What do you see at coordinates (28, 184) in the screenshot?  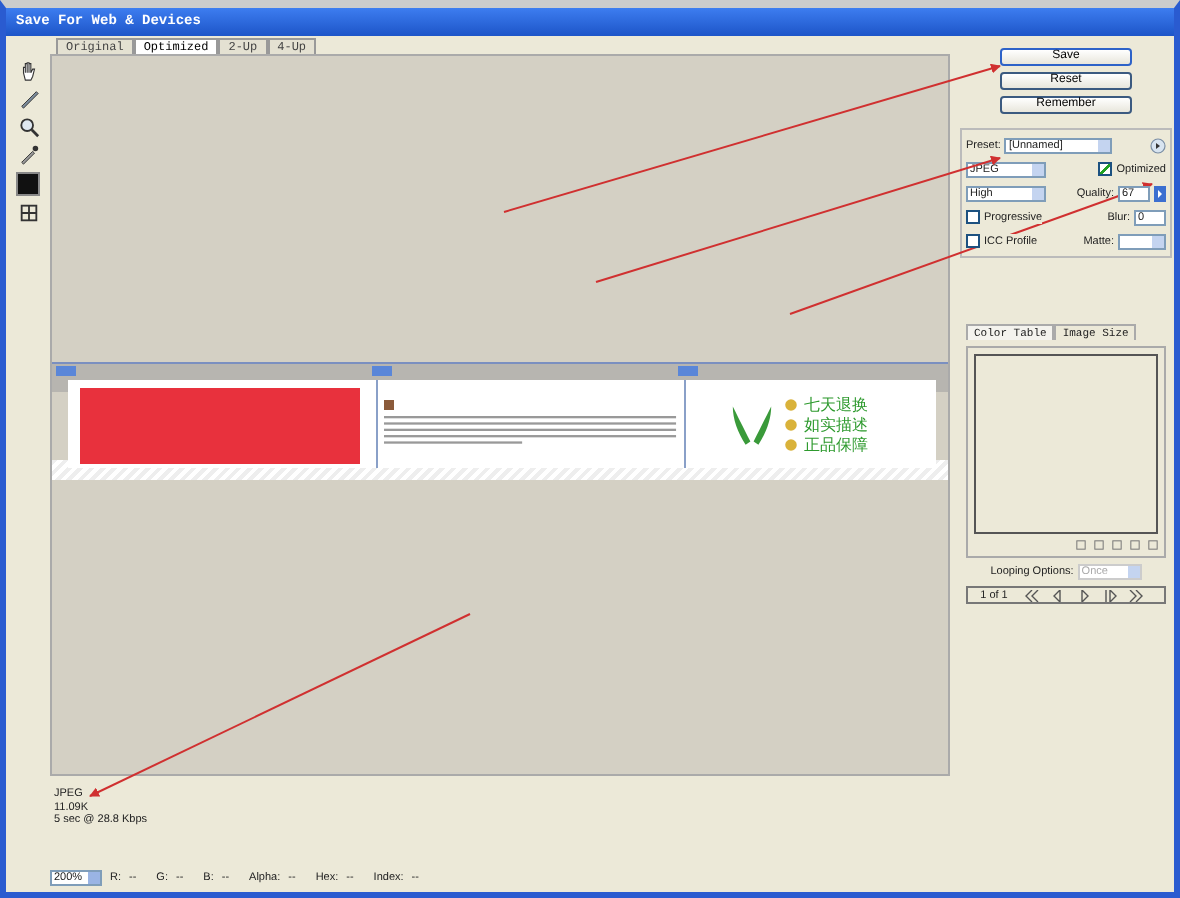 I see `color-swatch` at bounding box center [28, 184].